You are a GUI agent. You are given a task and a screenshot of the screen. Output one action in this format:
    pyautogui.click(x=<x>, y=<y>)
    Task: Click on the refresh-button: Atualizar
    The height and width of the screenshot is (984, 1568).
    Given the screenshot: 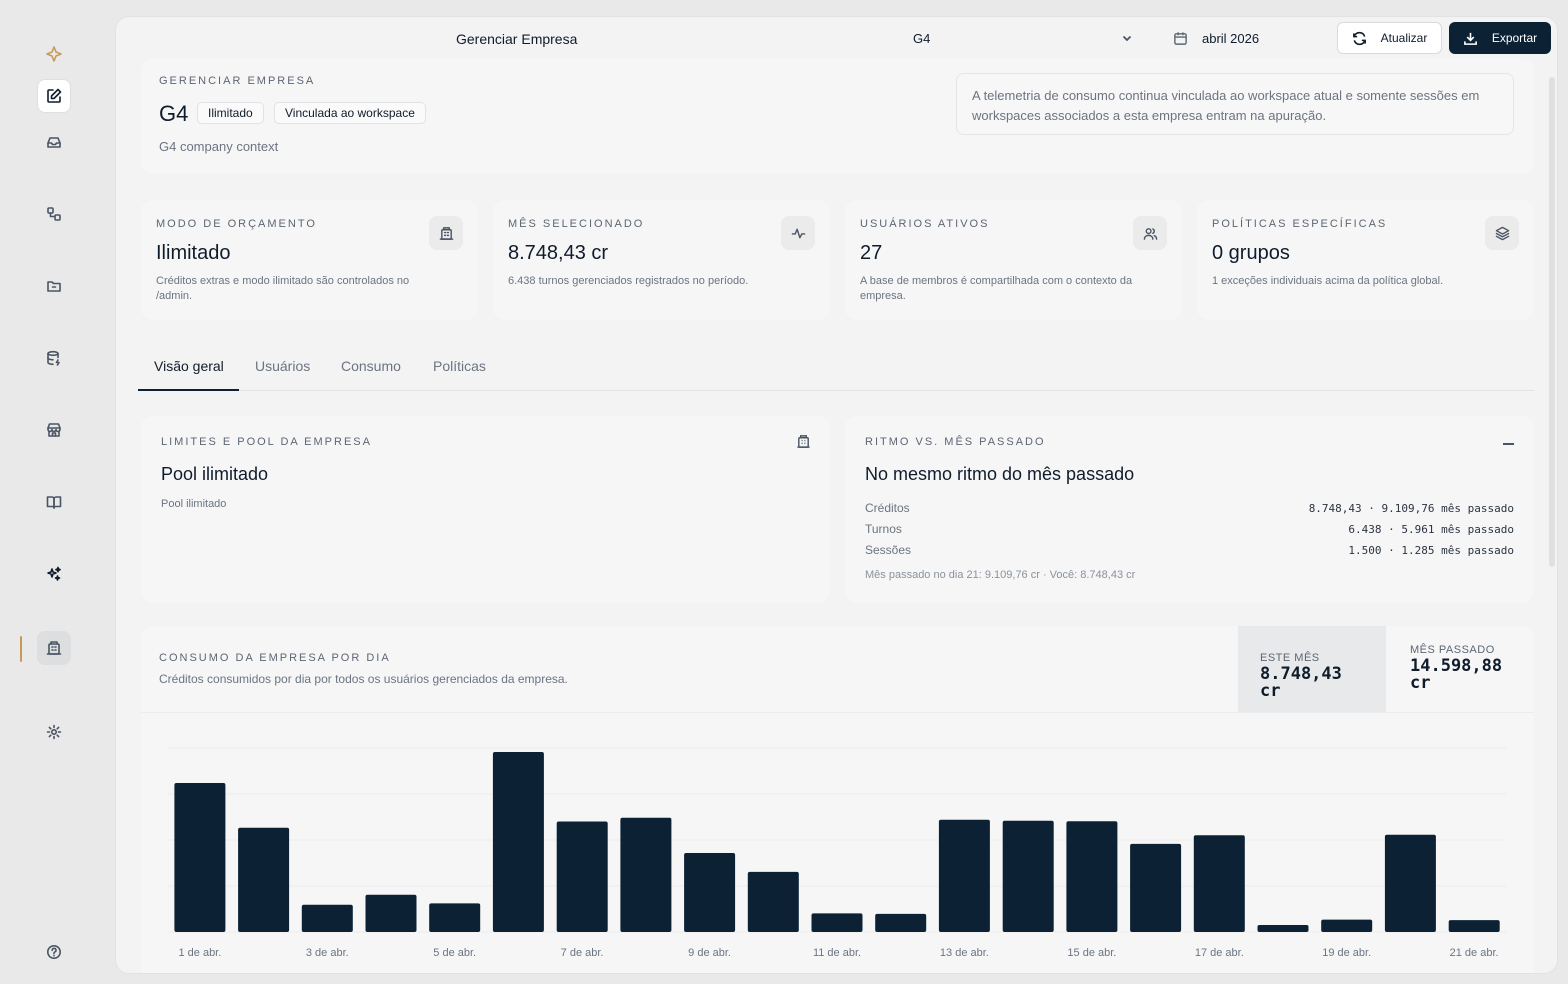 What is the action you would take?
    pyautogui.click(x=1389, y=38)
    